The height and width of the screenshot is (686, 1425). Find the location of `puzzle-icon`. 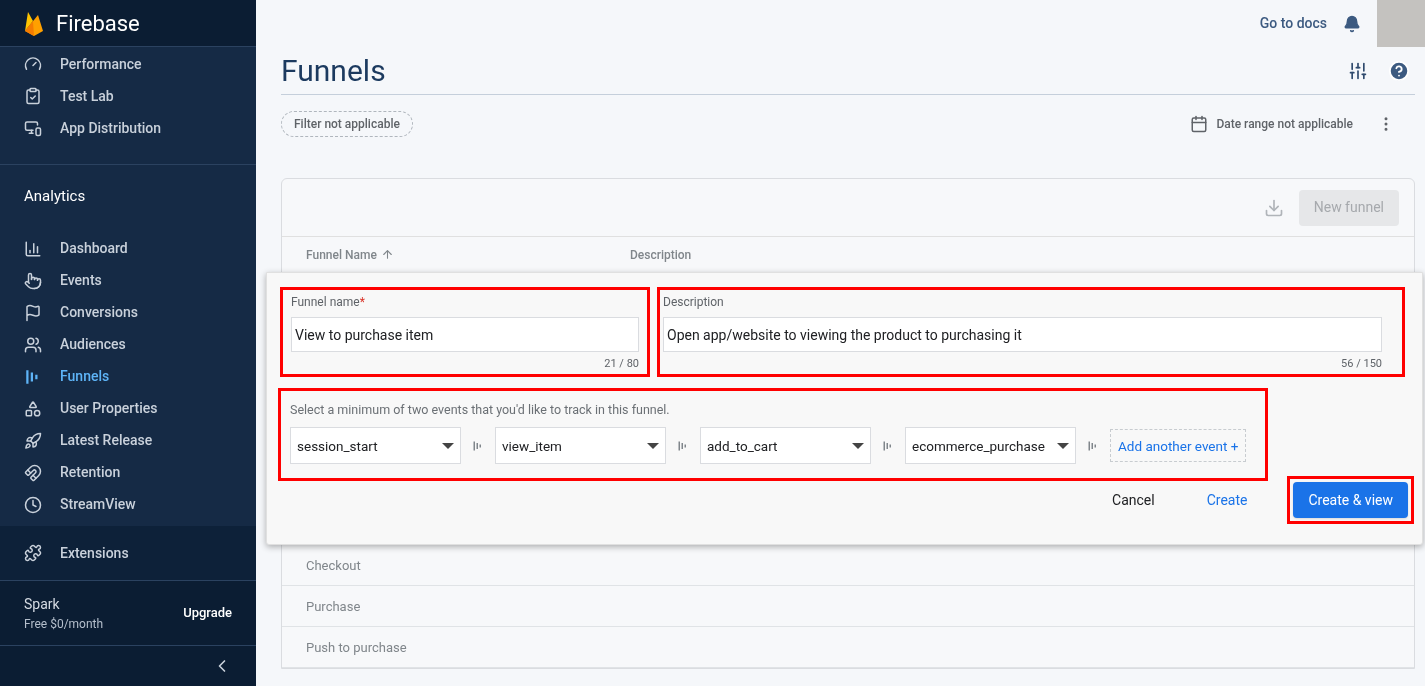

puzzle-icon is located at coordinates (33, 553).